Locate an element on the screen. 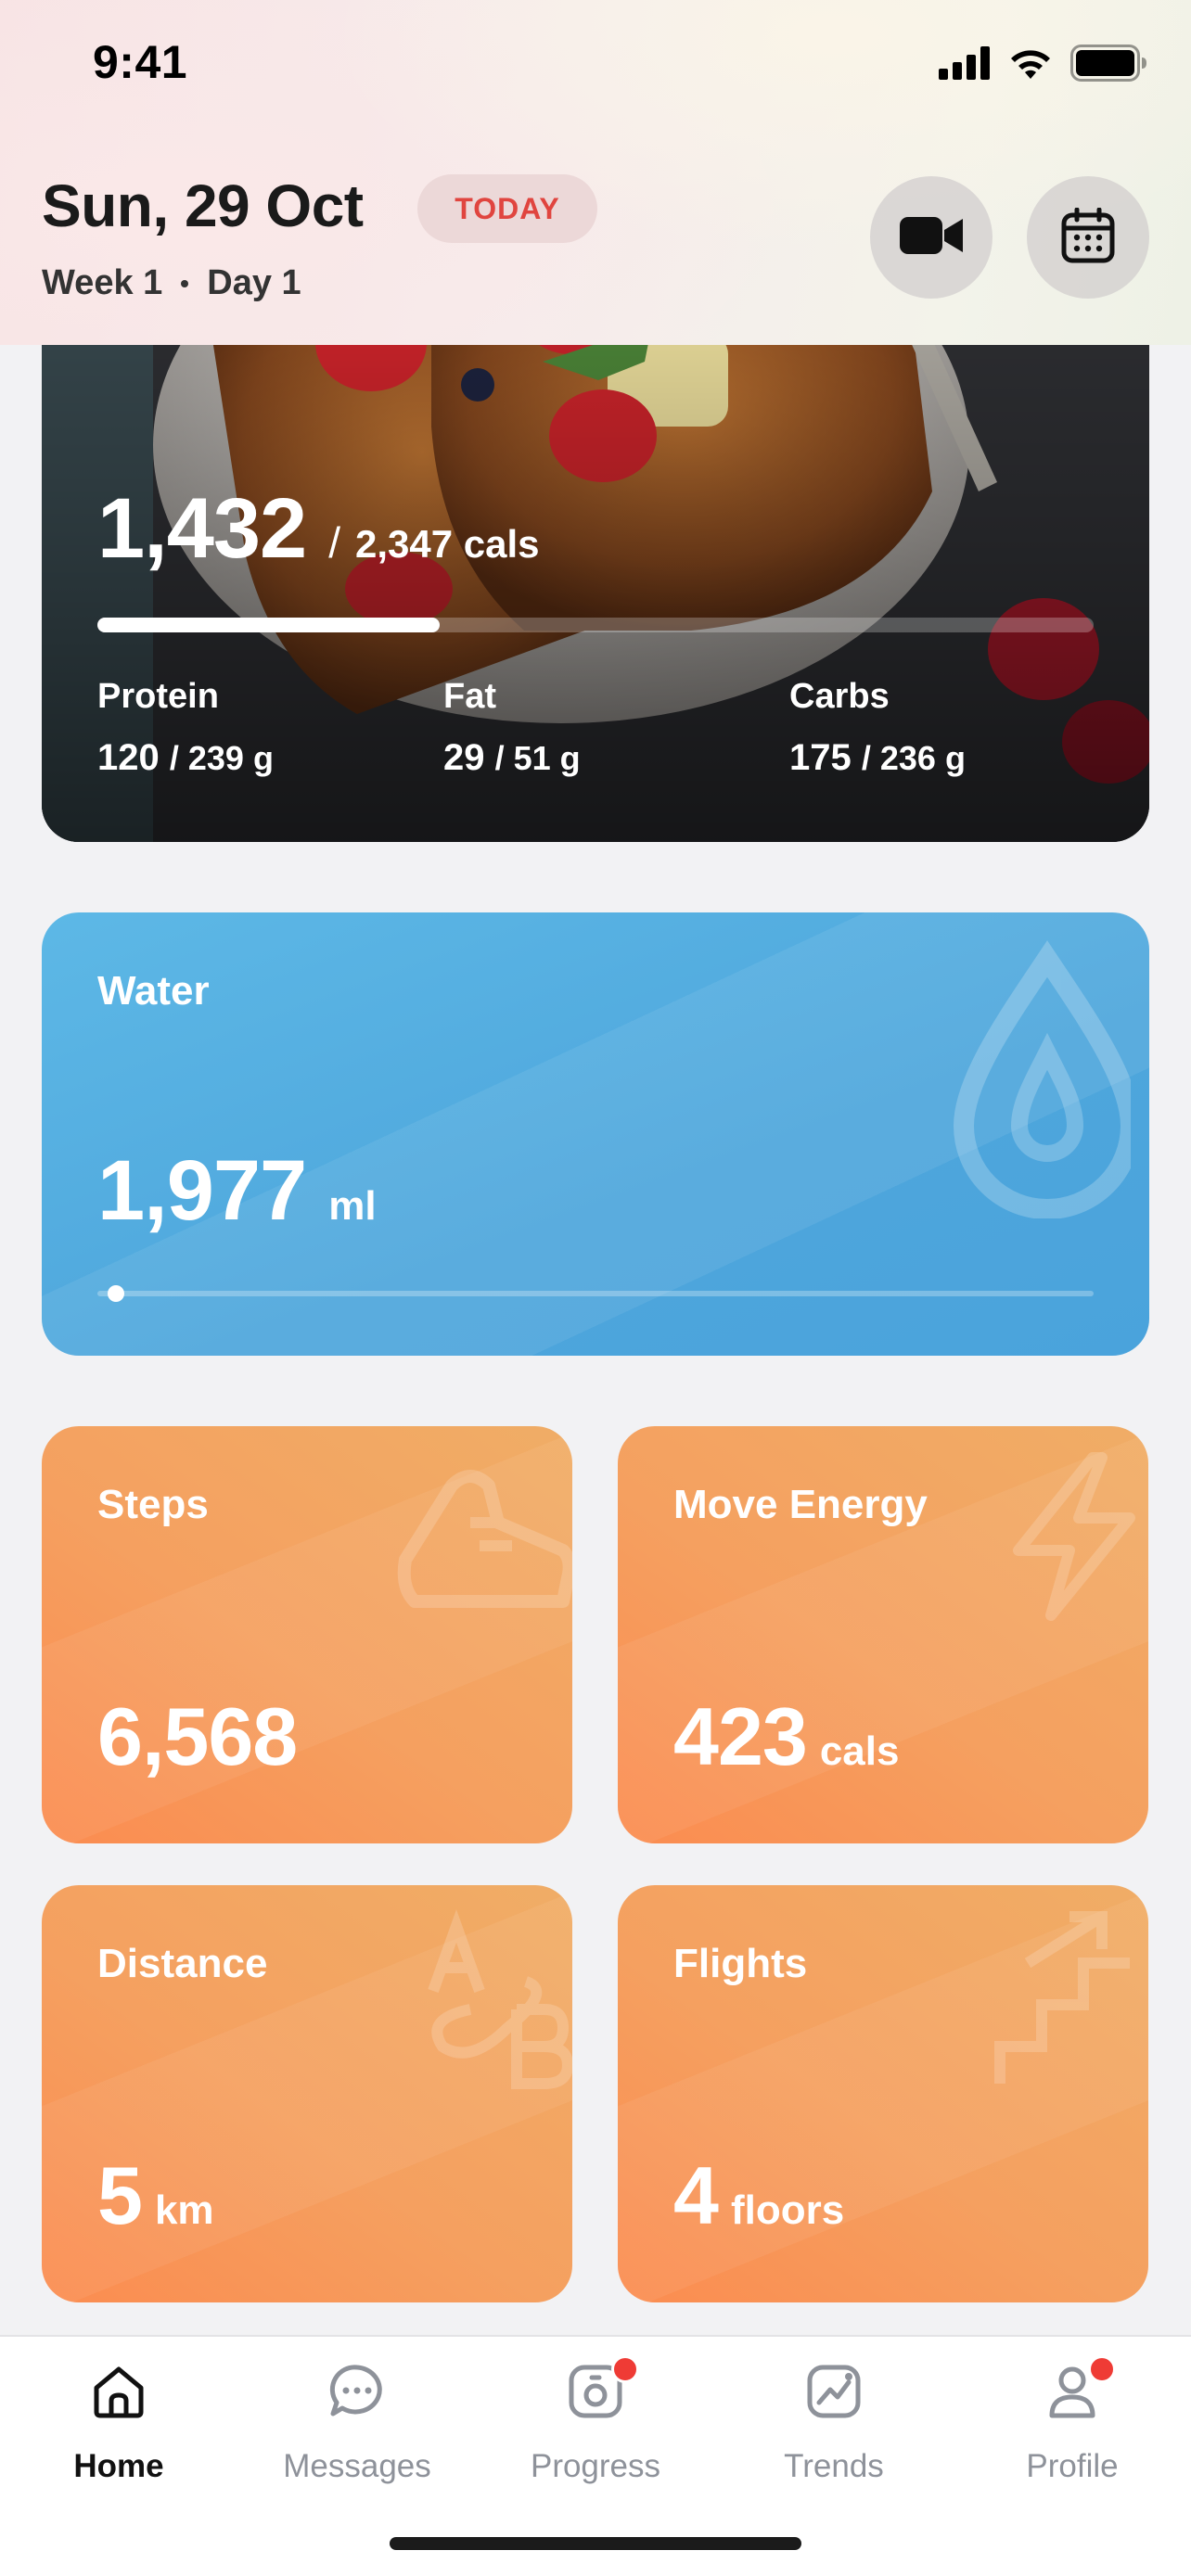 Image resolution: width=1191 pixels, height=2576 pixels. water-progress-track is located at coordinates (595, 1293).